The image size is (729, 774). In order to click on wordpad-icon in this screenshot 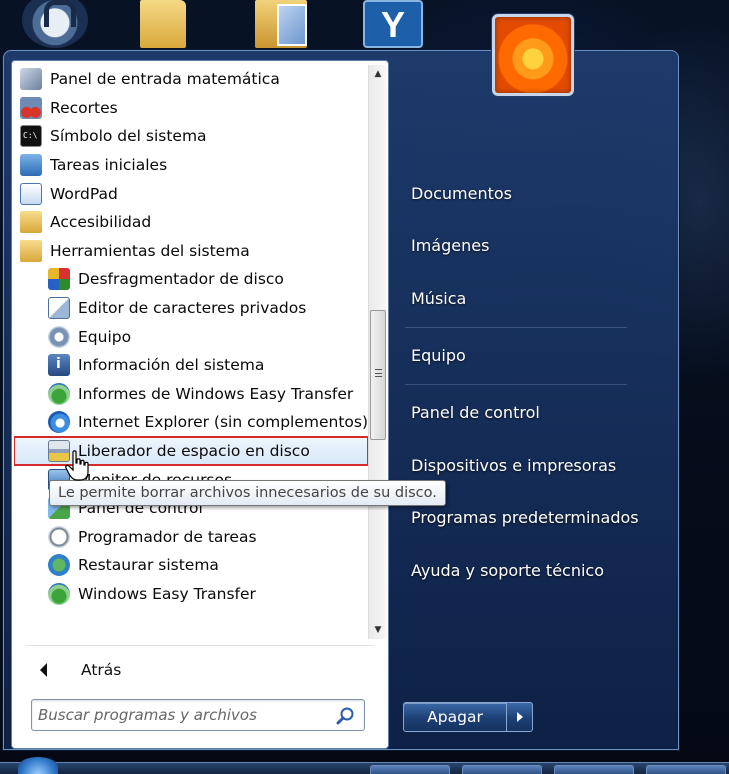, I will do `click(31, 193)`.